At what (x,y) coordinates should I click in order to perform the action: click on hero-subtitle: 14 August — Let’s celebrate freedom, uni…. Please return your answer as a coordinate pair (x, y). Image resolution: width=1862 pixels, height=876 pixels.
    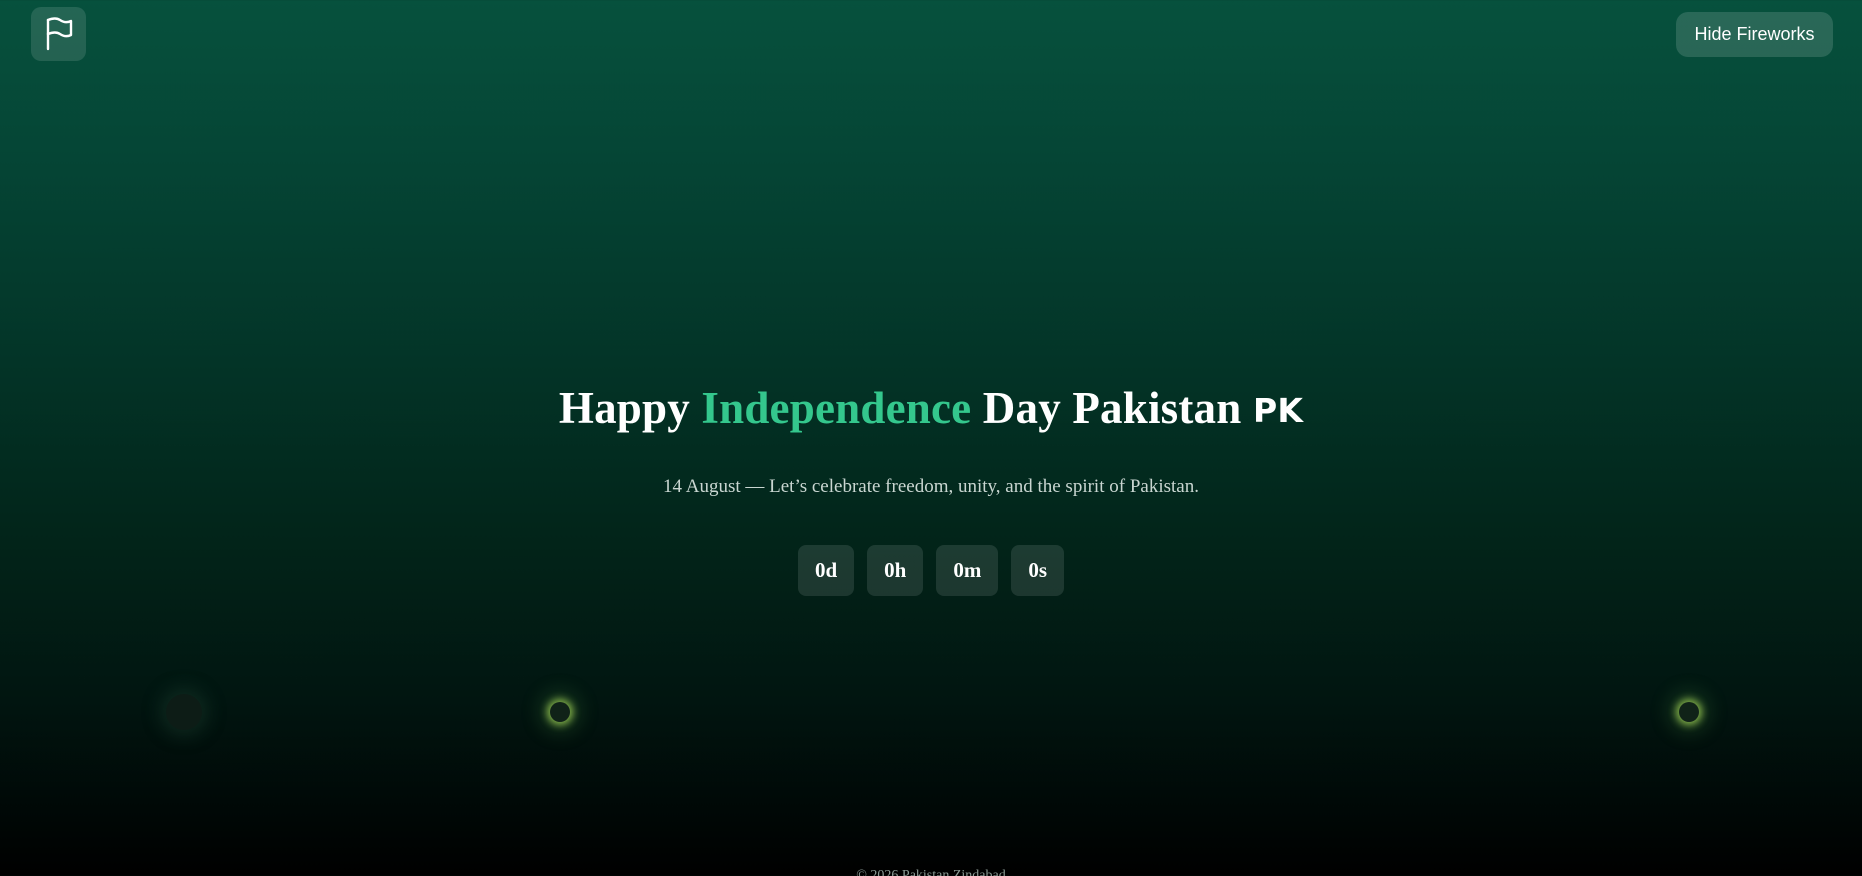
    Looking at the image, I should click on (931, 486).